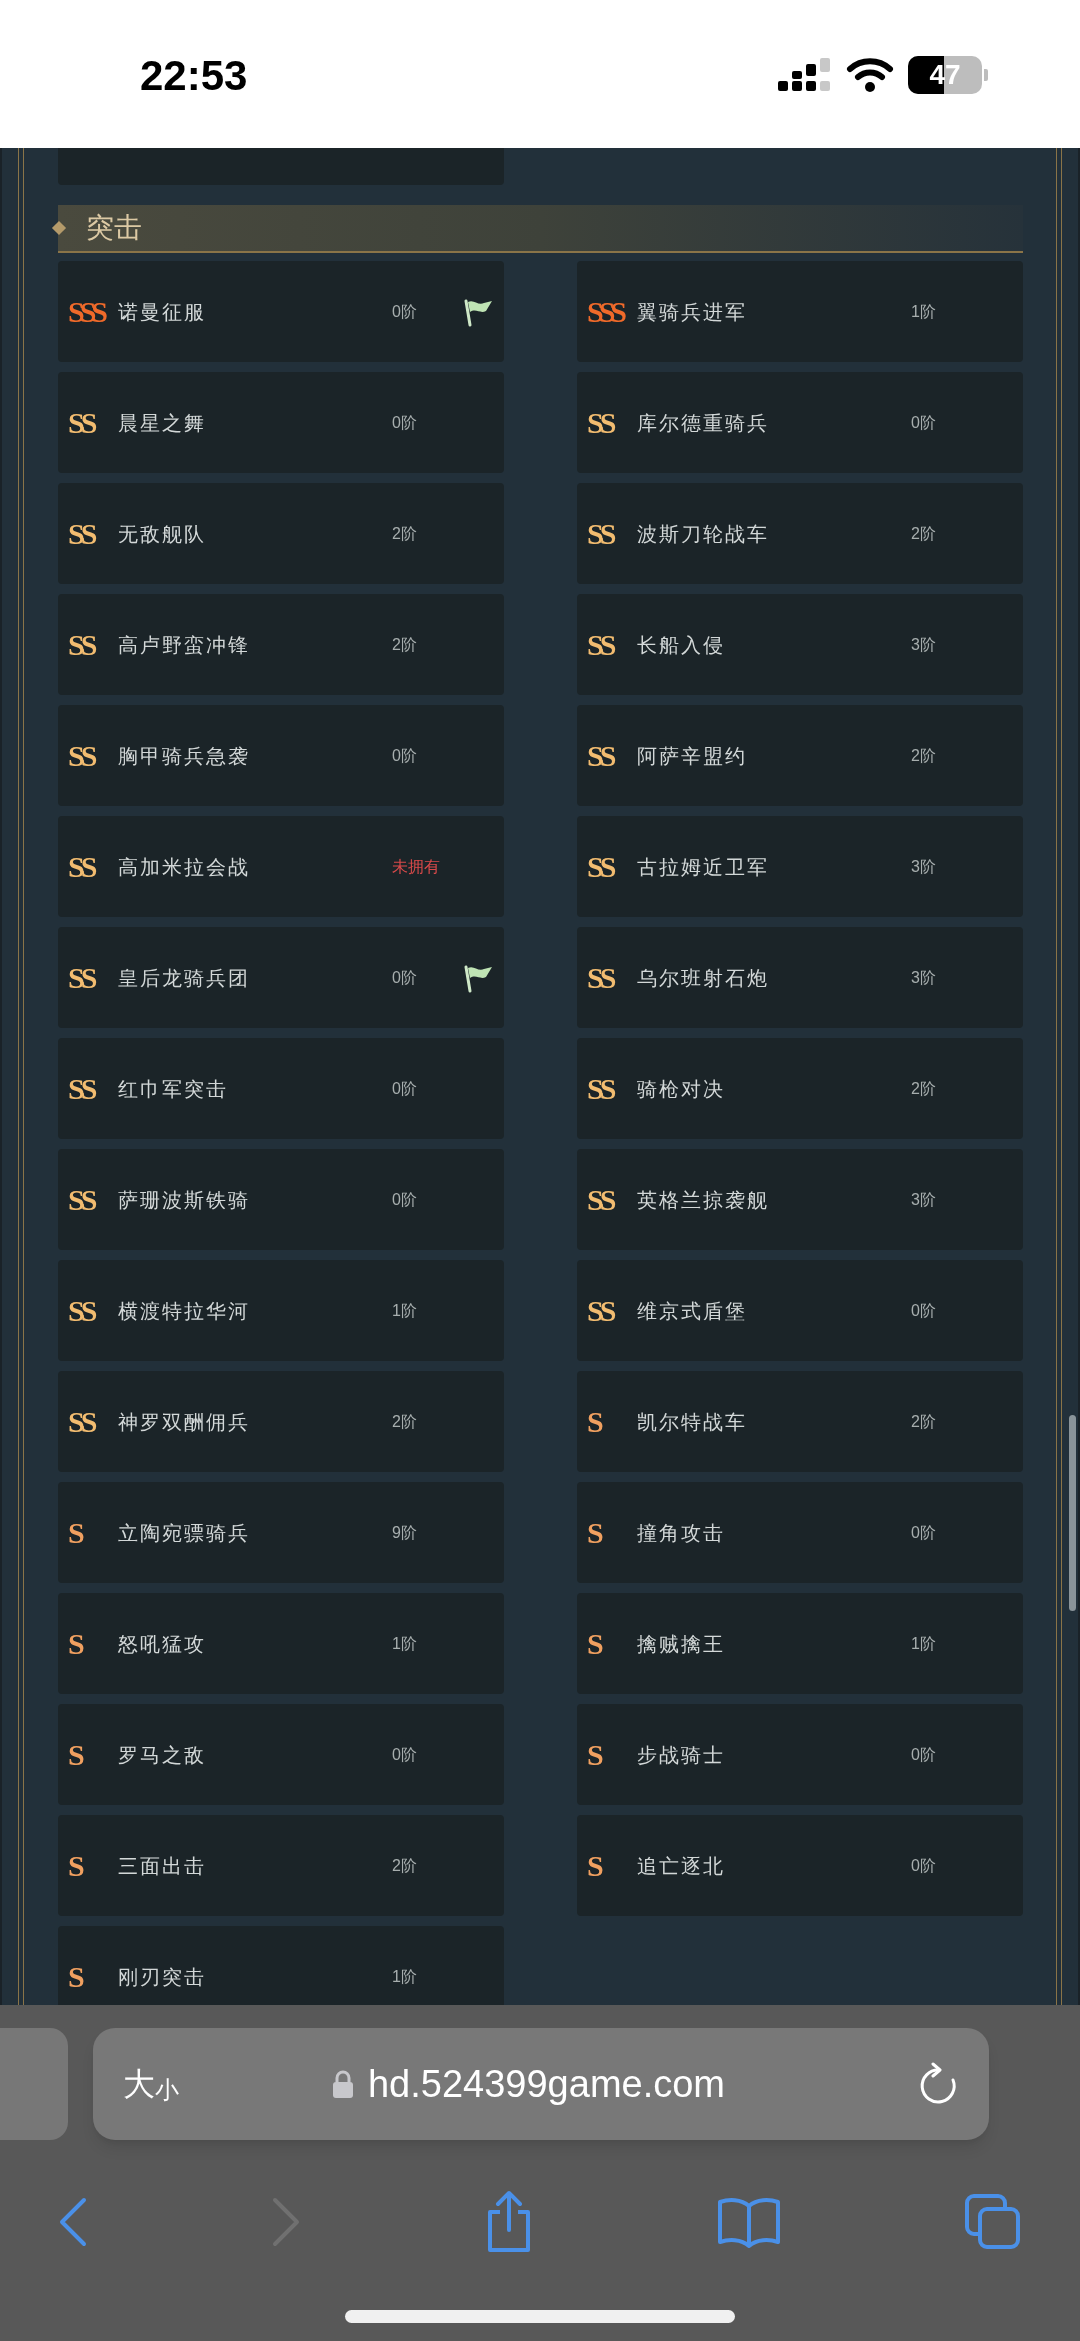  Describe the element at coordinates (703, 1200) in the screenshot. I see `skill-name: 英格兰掠袭舰` at that location.